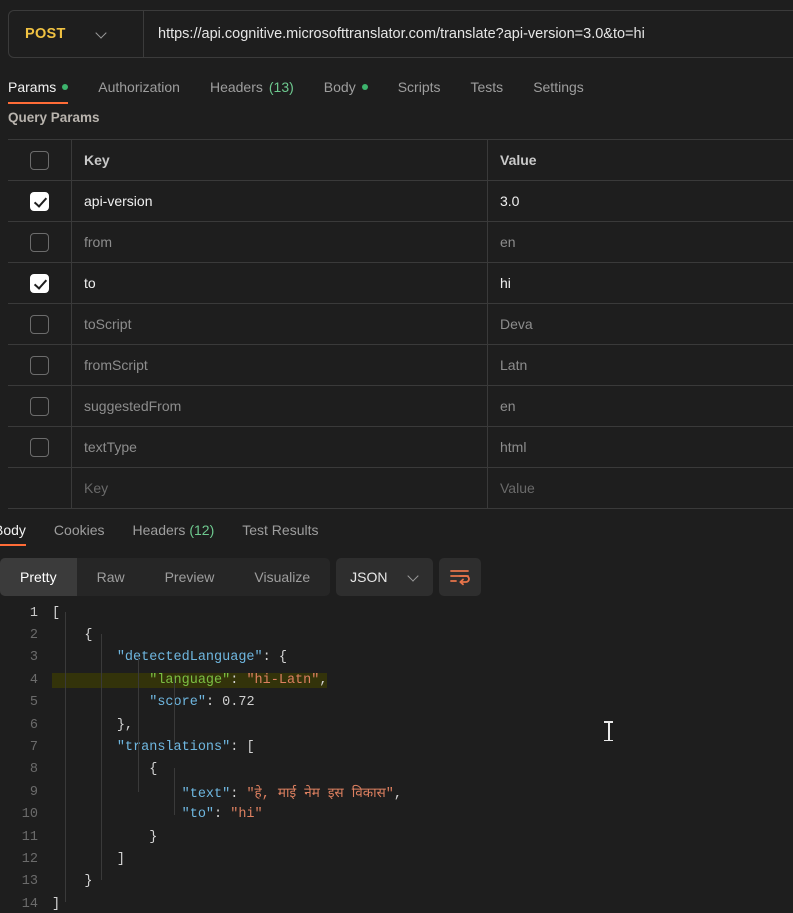 This screenshot has width=793, height=913. What do you see at coordinates (280, 365) in the screenshot?
I see `row-key-input: fromScript` at bounding box center [280, 365].